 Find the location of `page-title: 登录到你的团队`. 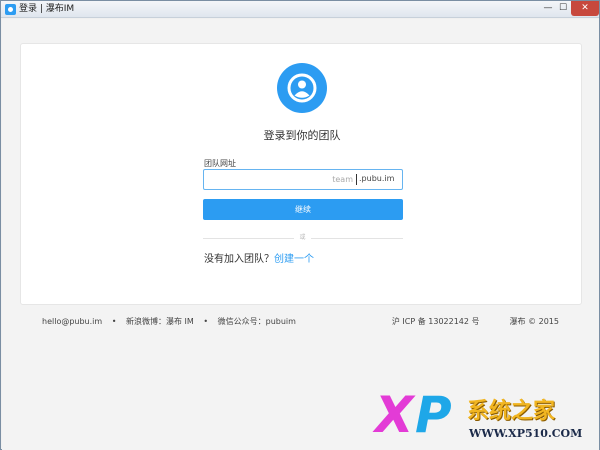

page-title: 登录到你的团队 is located at coordinates (302, 135).